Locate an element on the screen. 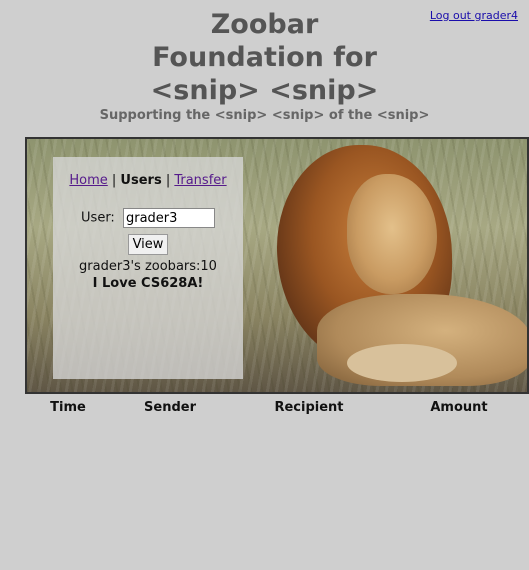 The image size is (529, 570). user-lookup-form: User: is located at coordinates (148, 218).